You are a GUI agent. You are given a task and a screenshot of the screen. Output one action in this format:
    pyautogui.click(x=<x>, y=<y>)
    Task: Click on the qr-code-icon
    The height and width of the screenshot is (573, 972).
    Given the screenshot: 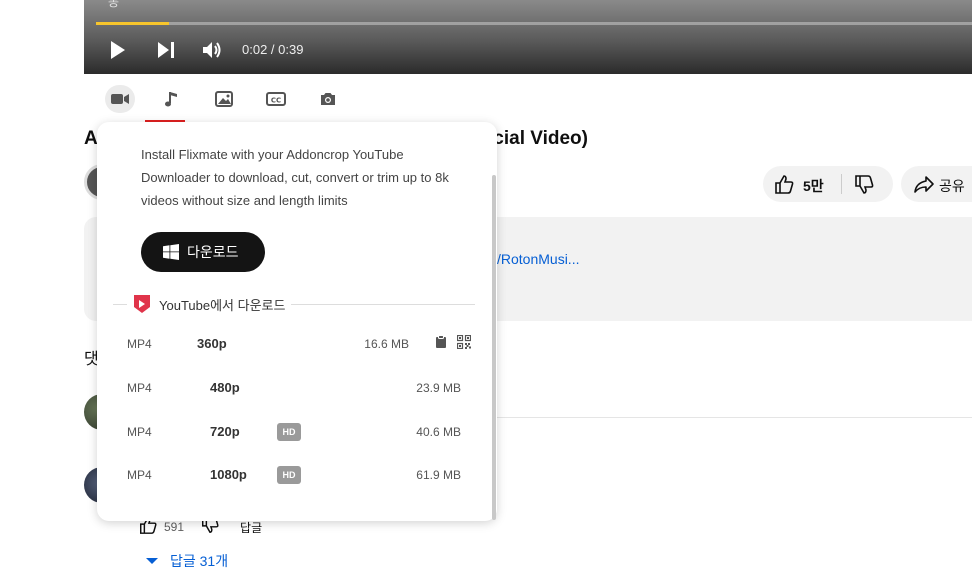 What is the action you would take?
    pyautogui.click(x=464, y=342)
    